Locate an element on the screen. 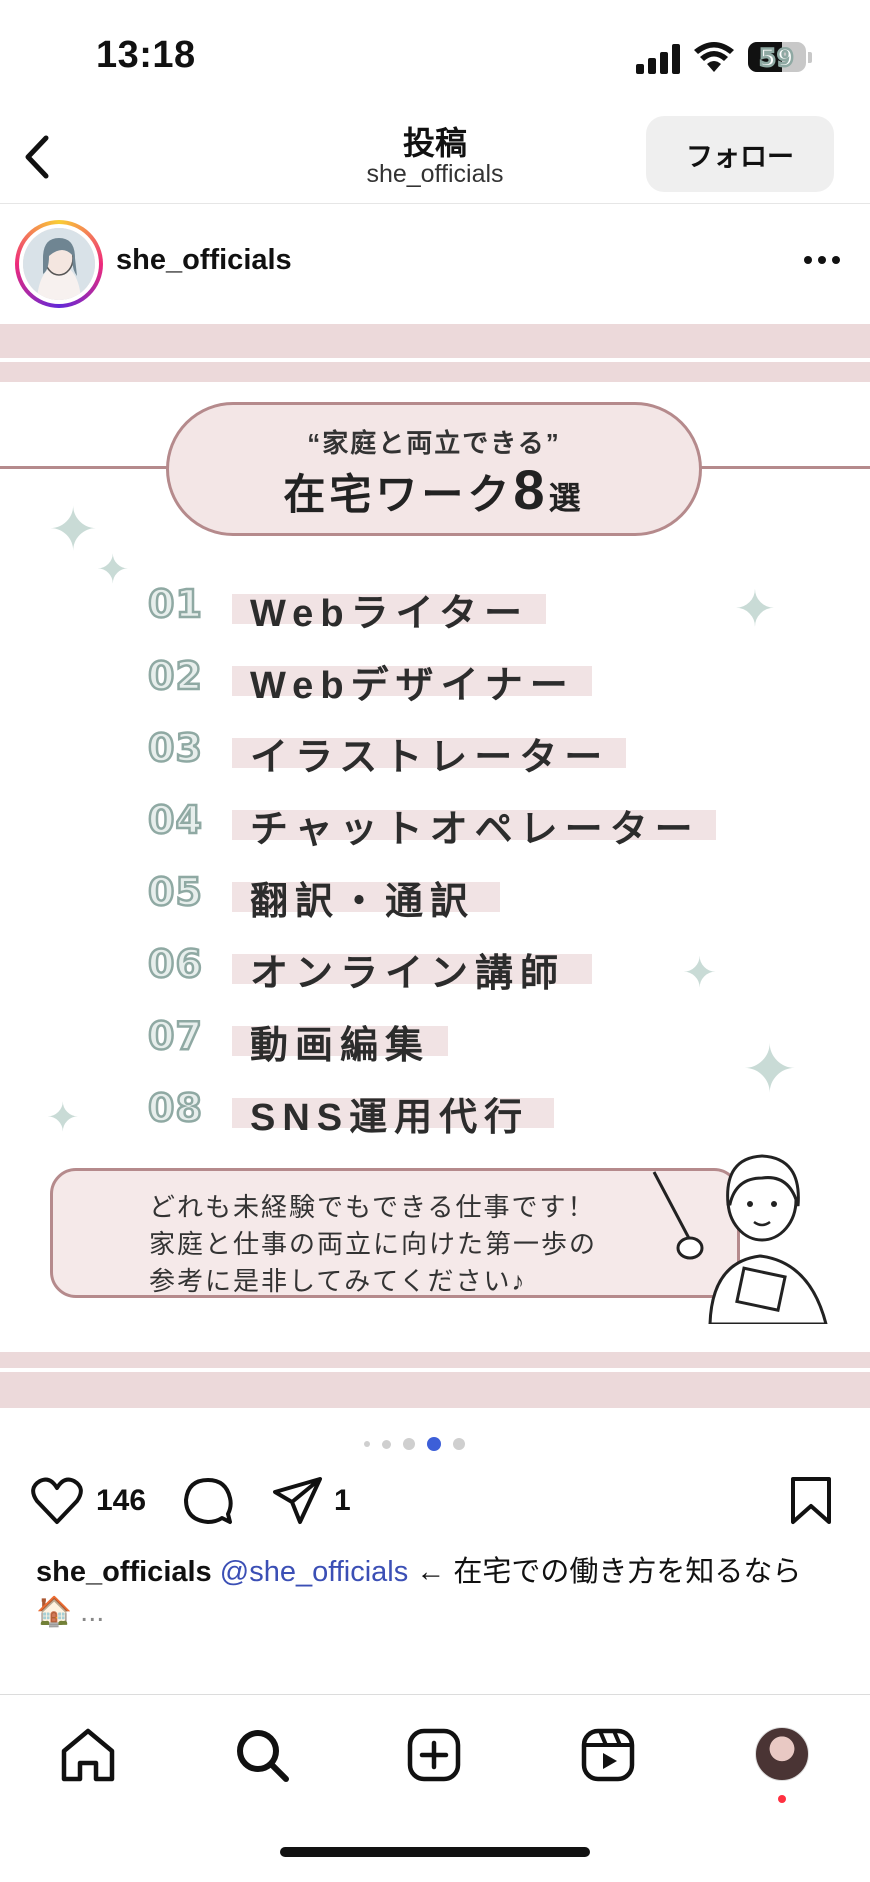 The image size is (870, 1882). heart-icon is located at coordinates (57, 1501).